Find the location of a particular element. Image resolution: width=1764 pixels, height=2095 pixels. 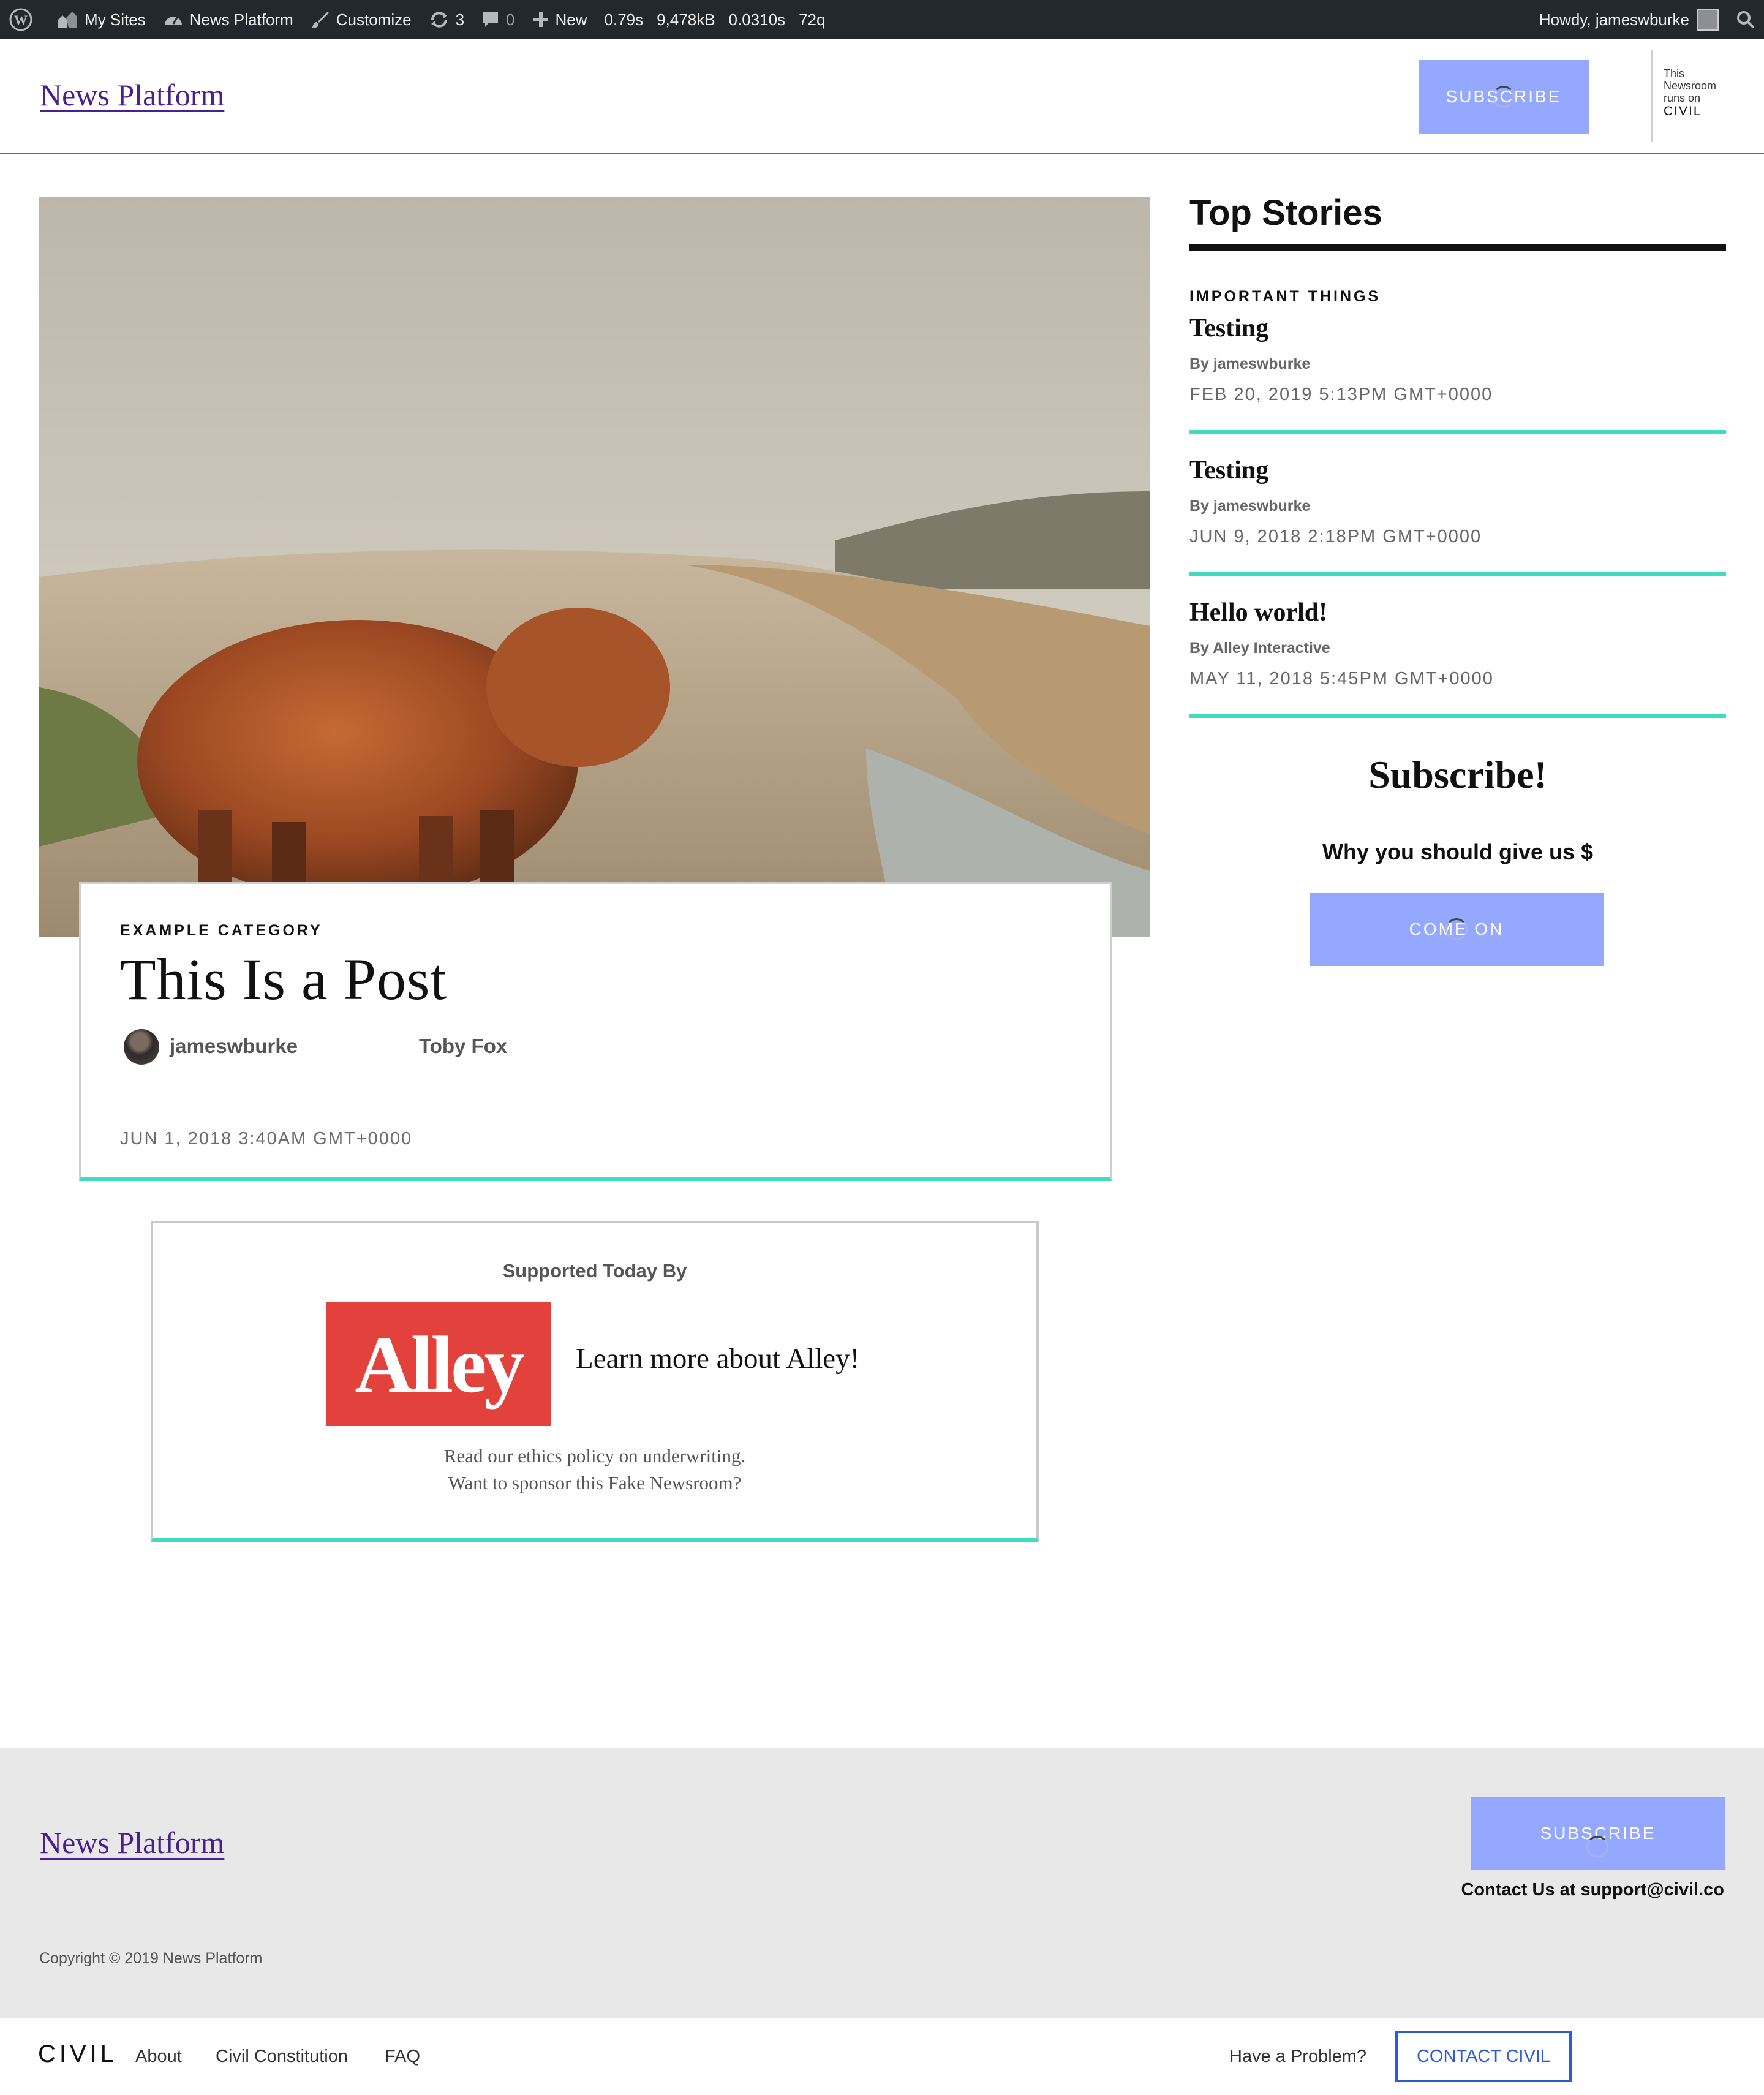

story-title: Hello world! is located at coordinates (1258, 612).